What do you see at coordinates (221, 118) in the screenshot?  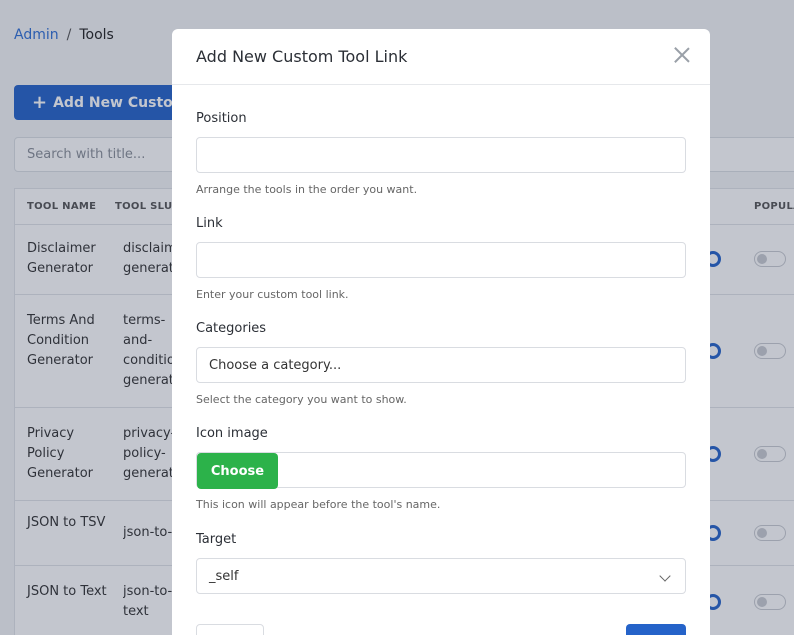 I see `position-label: Position` at bounding box center [221, 118].